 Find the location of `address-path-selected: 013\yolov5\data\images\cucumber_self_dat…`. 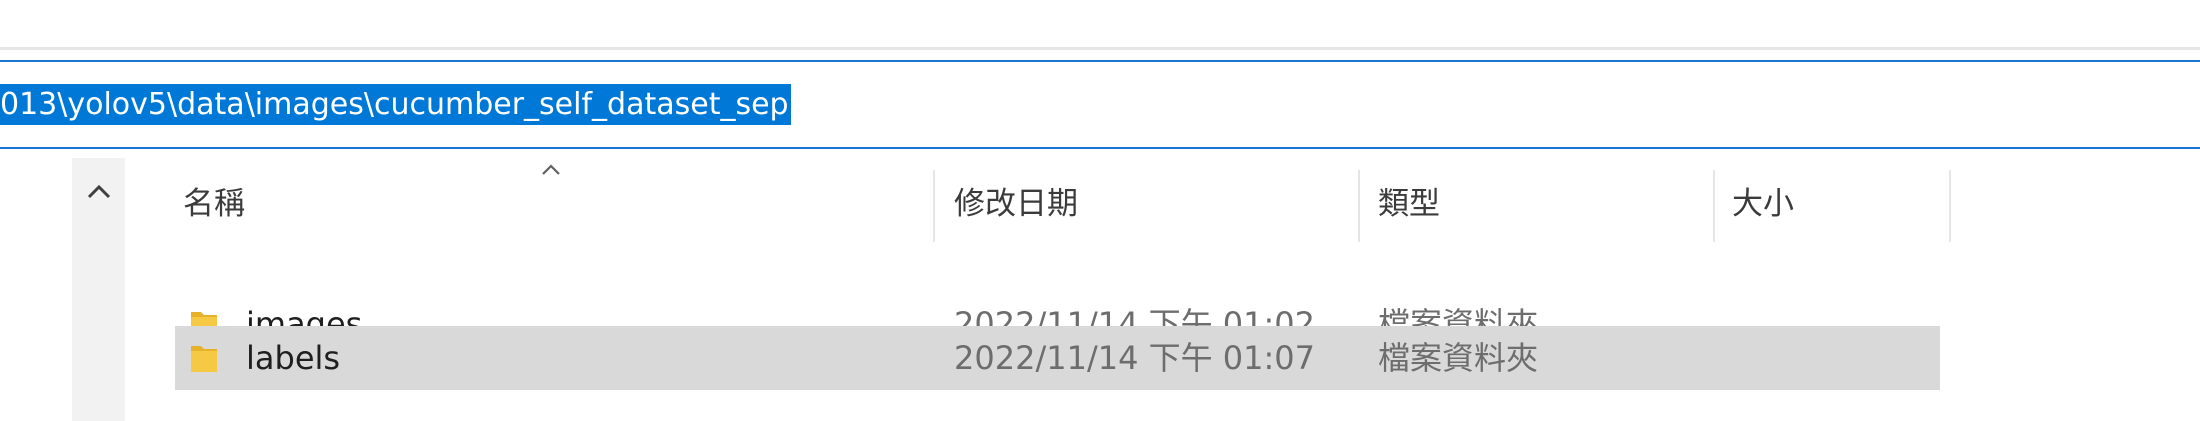

address-path-selected: 013\yolov5\data\images\cucumber_self_dat… is located at coordinates (395, 104).